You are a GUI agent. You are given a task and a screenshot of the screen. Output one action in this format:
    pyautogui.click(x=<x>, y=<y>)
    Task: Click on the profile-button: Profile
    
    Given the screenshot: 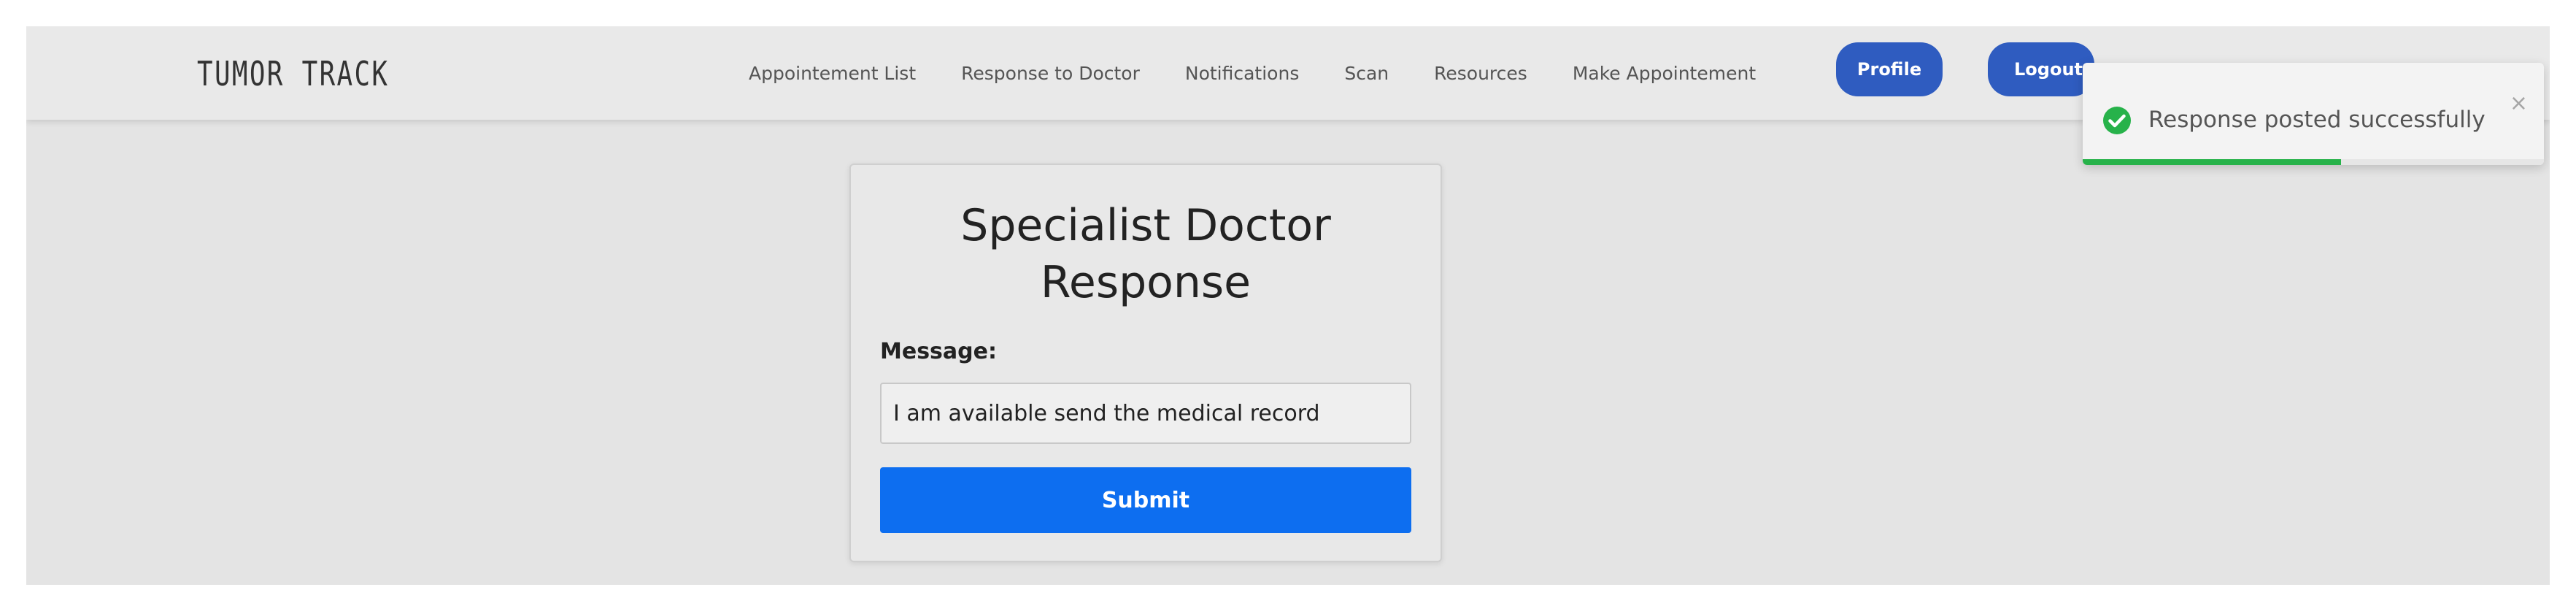 What is the action you would take?
    pyautogui.click(x=1889, y=69)
    